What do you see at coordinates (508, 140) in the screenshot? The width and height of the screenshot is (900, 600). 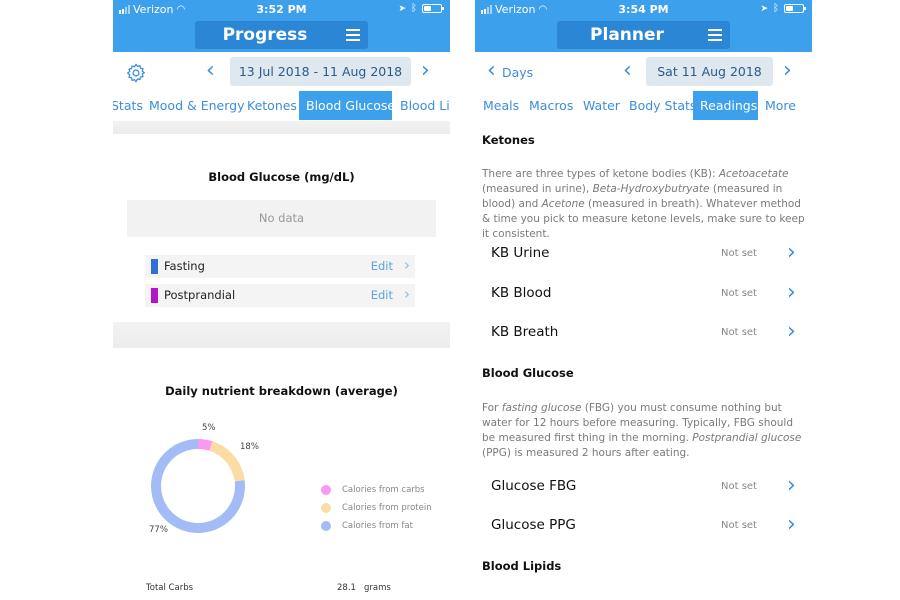 I see `ketones-heading: Ketones` at bounding box center [508, 140].